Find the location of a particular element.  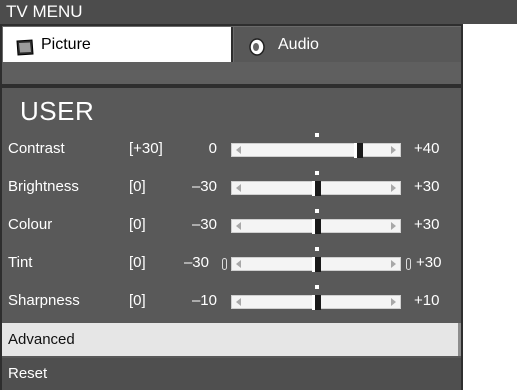

setting-row-tint: Tint [0] –30 +30 is located at coordinates (231, 263).